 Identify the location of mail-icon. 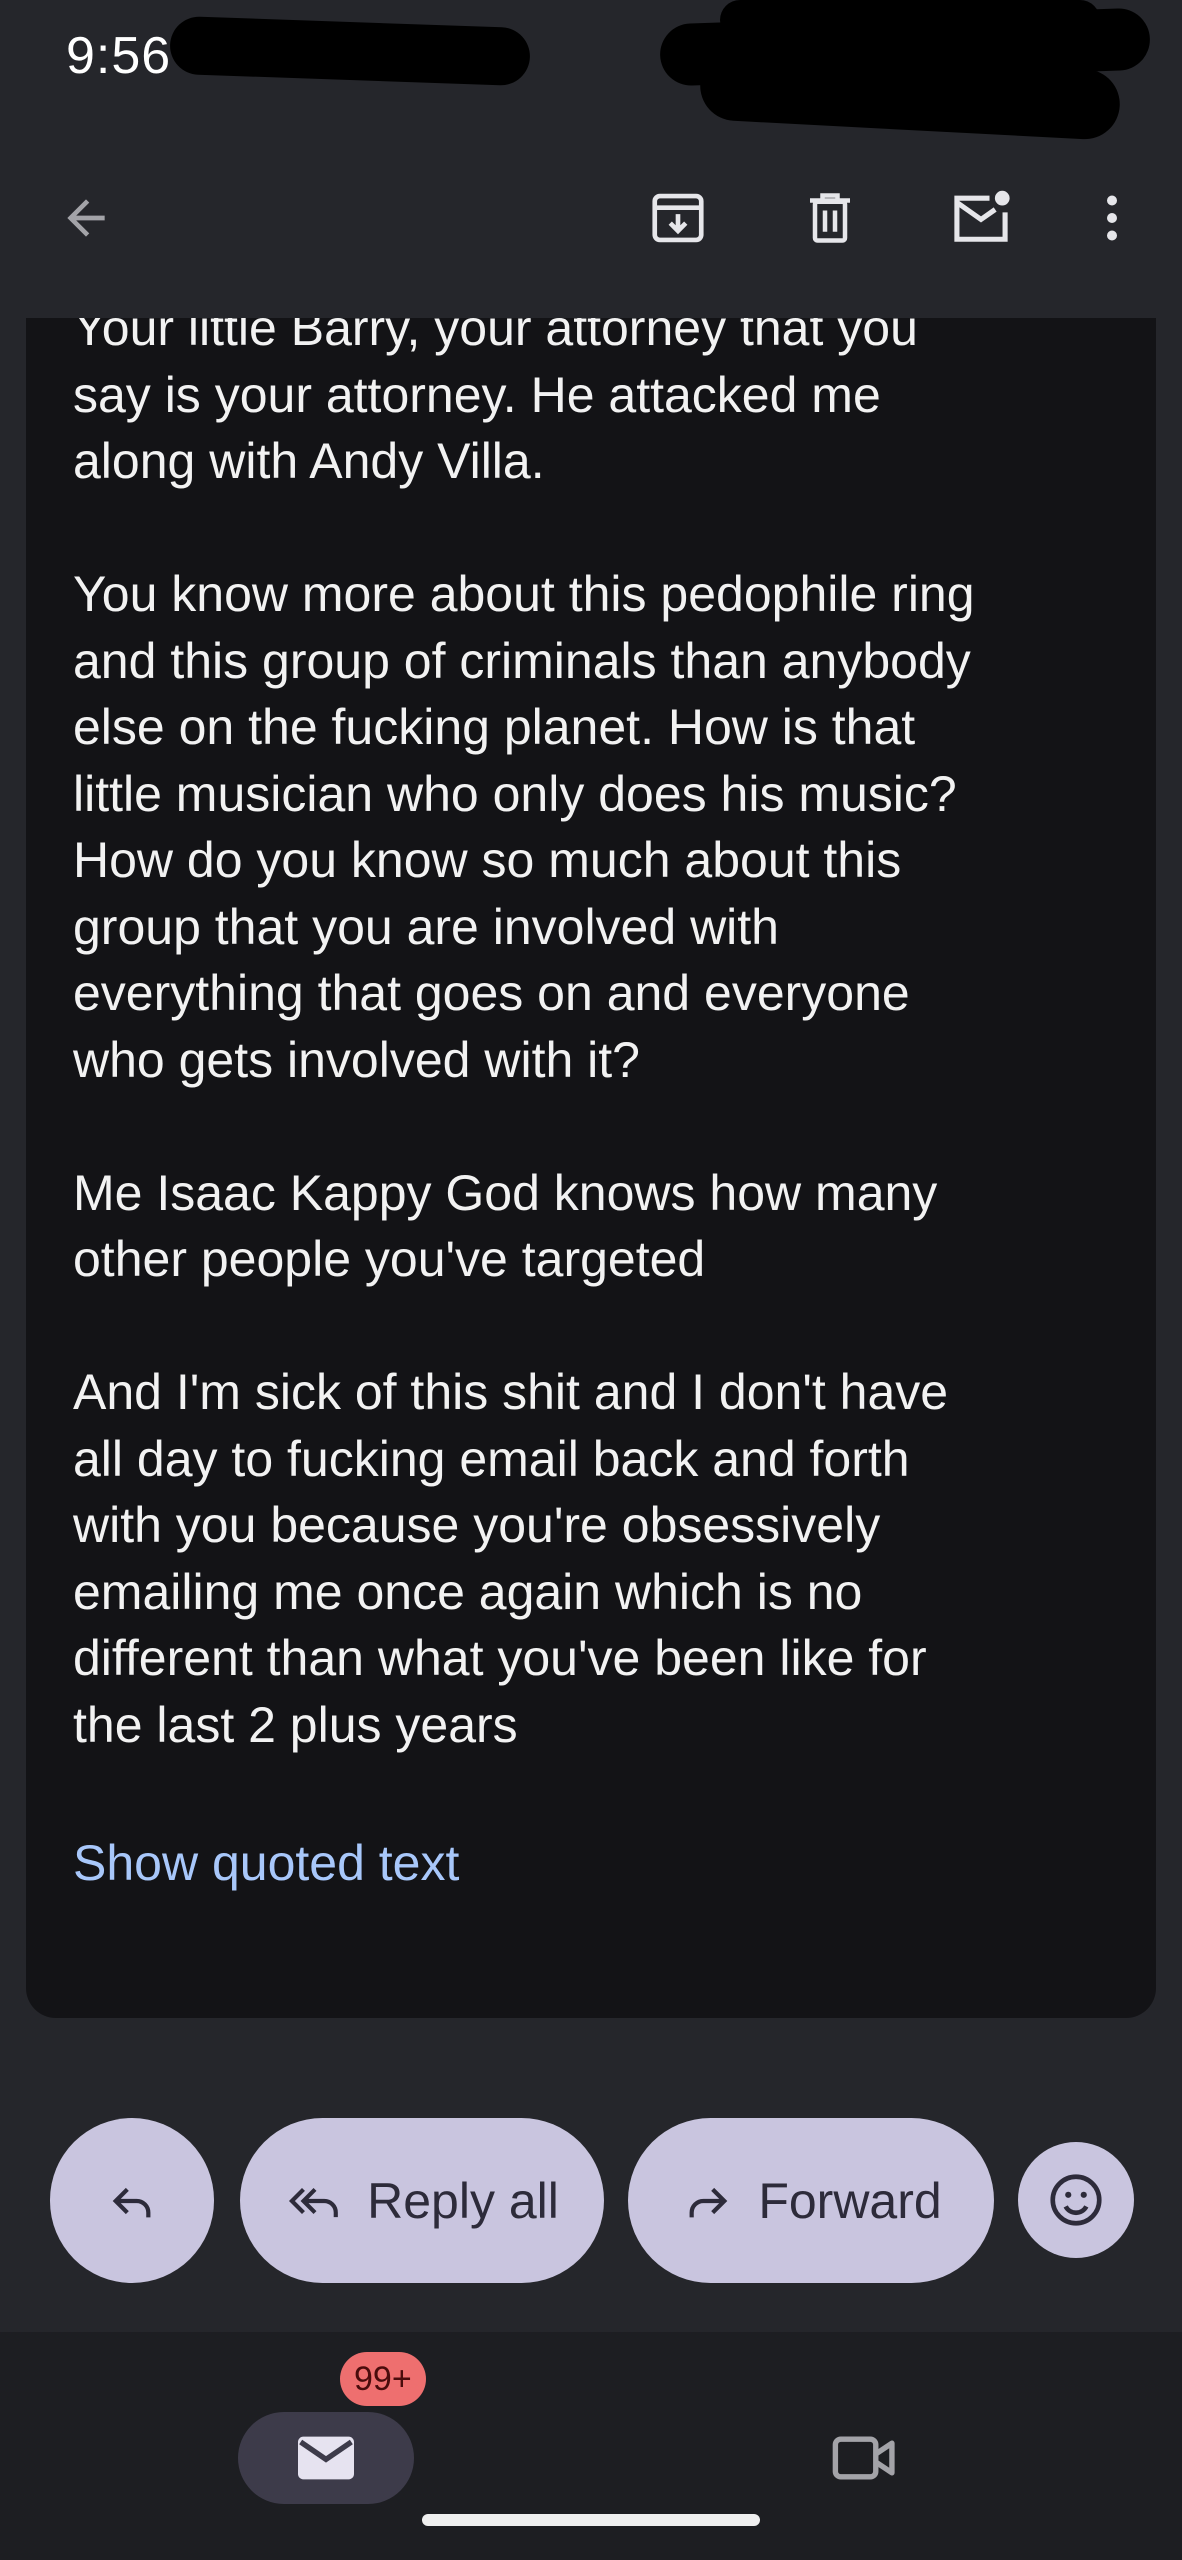
(326, 2458).